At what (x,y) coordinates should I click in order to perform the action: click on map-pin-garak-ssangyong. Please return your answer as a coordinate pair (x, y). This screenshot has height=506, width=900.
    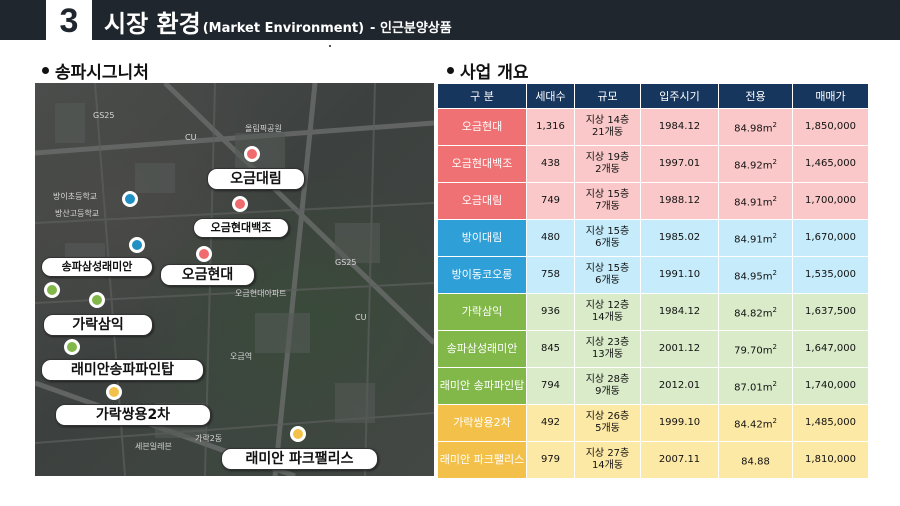
    Looking at the image, I should click on (114, 392).